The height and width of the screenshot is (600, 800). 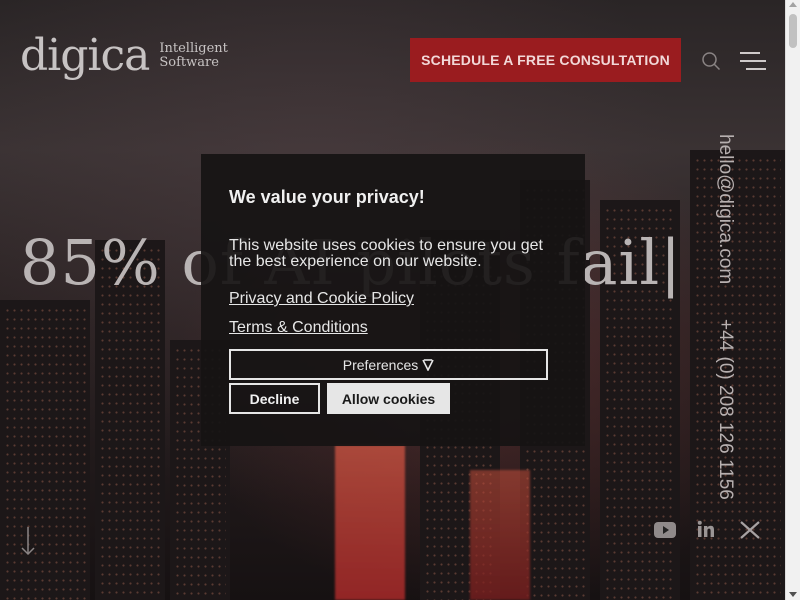 What do you see at coordinates (706, 529) in the screenshot?
I see `linkedin-icon` at bounding box center [706, 529].